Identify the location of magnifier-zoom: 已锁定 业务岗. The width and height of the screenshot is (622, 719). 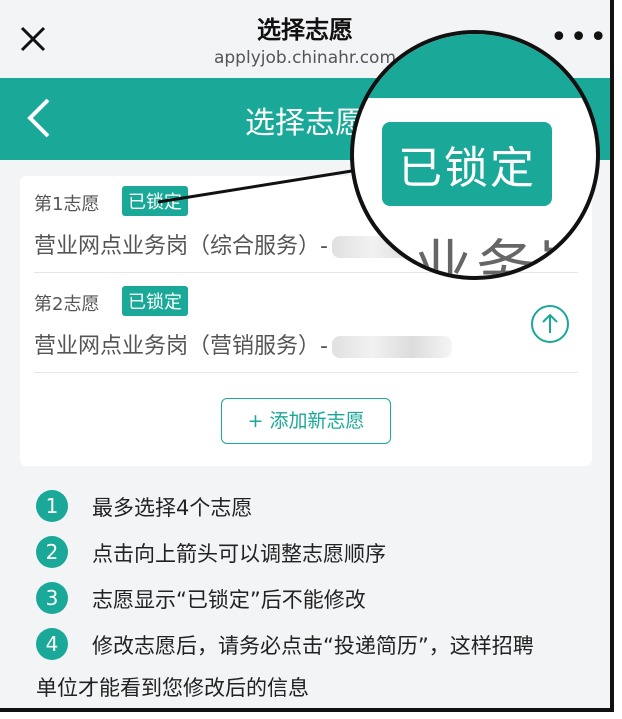
(475, 155).